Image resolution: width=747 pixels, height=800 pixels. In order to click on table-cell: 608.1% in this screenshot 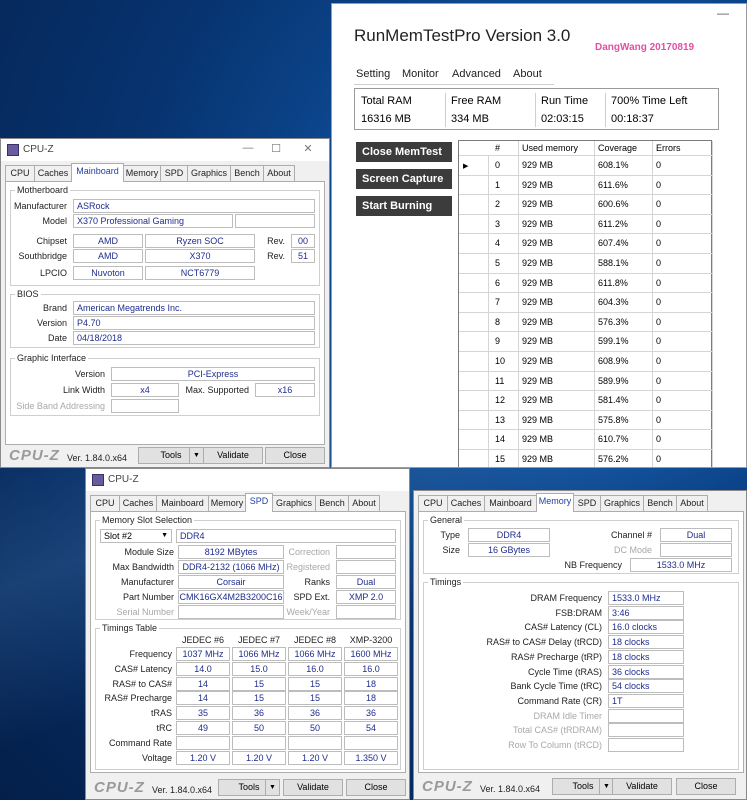, I will do `click(624, 166)`.